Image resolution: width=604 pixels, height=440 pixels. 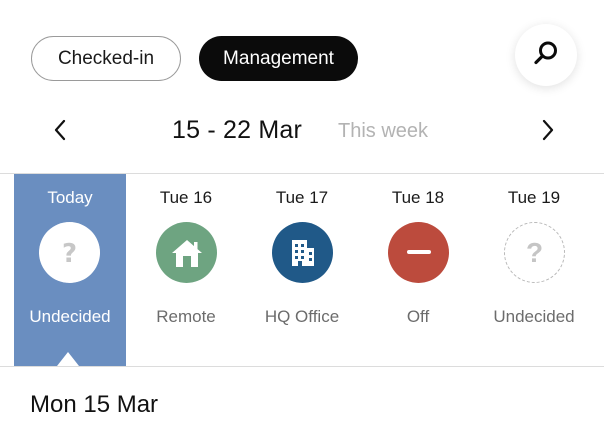 What do you see at coordinates (302, 252) in the screenshot?
I see `building-icon` at bounding box center [302, 252].